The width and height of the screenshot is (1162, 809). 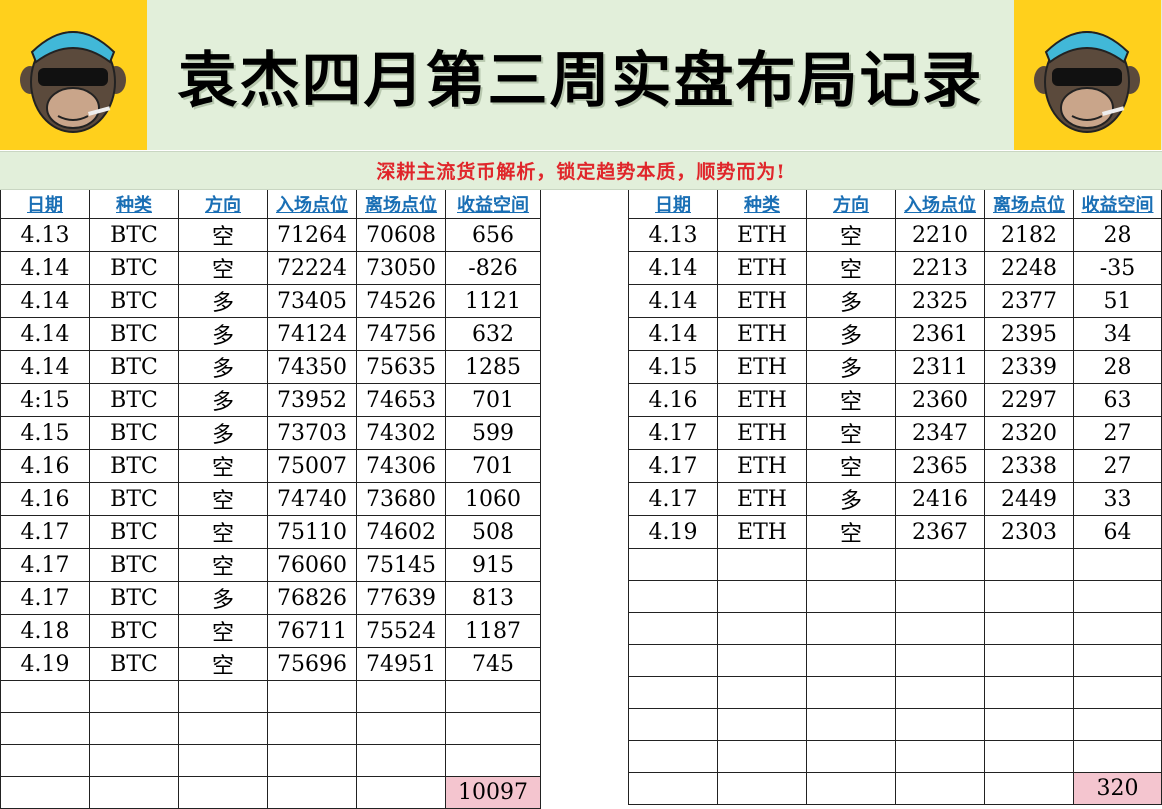 What do you see at coordinates (940, 367) in the screenshot?
I see `cell-entry: 2311` at bounding box center [940, 367].